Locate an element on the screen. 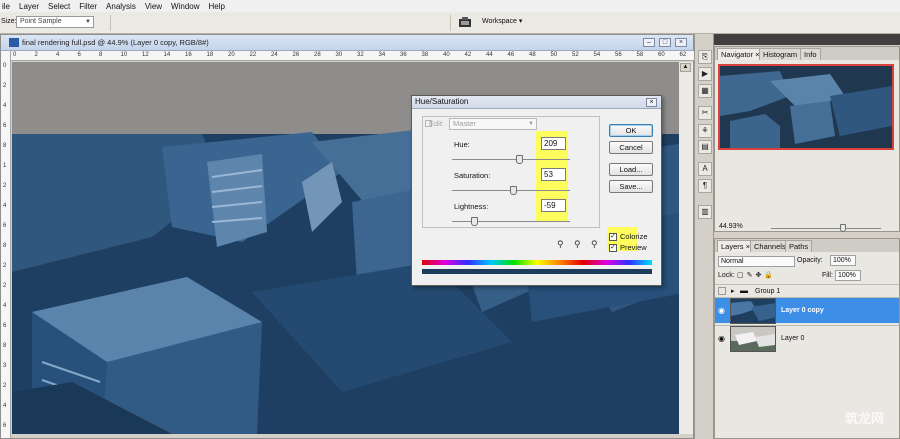  chevron-down-icon: ▼ is located at coordinates (88, 22).